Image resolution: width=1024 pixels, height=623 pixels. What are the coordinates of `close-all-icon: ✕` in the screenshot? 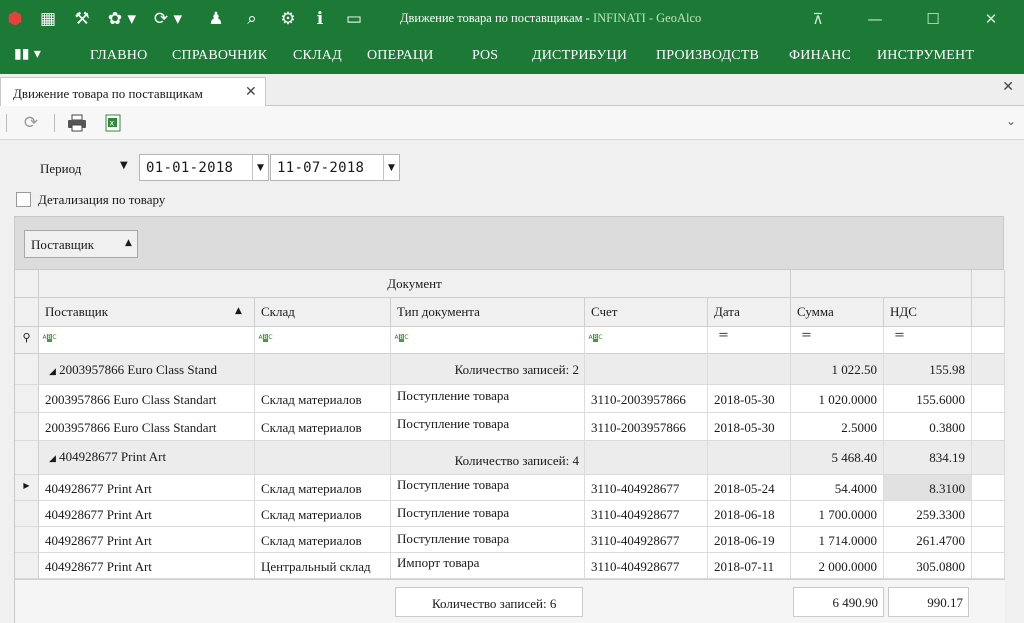 It's located at (1008, 87).